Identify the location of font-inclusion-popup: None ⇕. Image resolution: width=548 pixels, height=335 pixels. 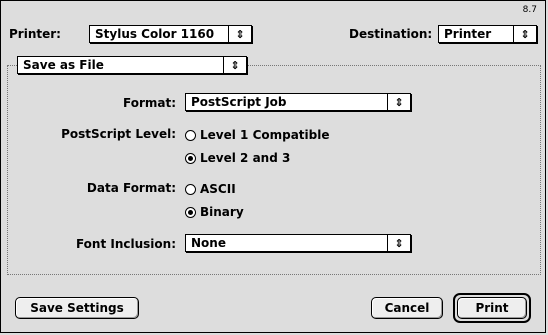
(298, 243).